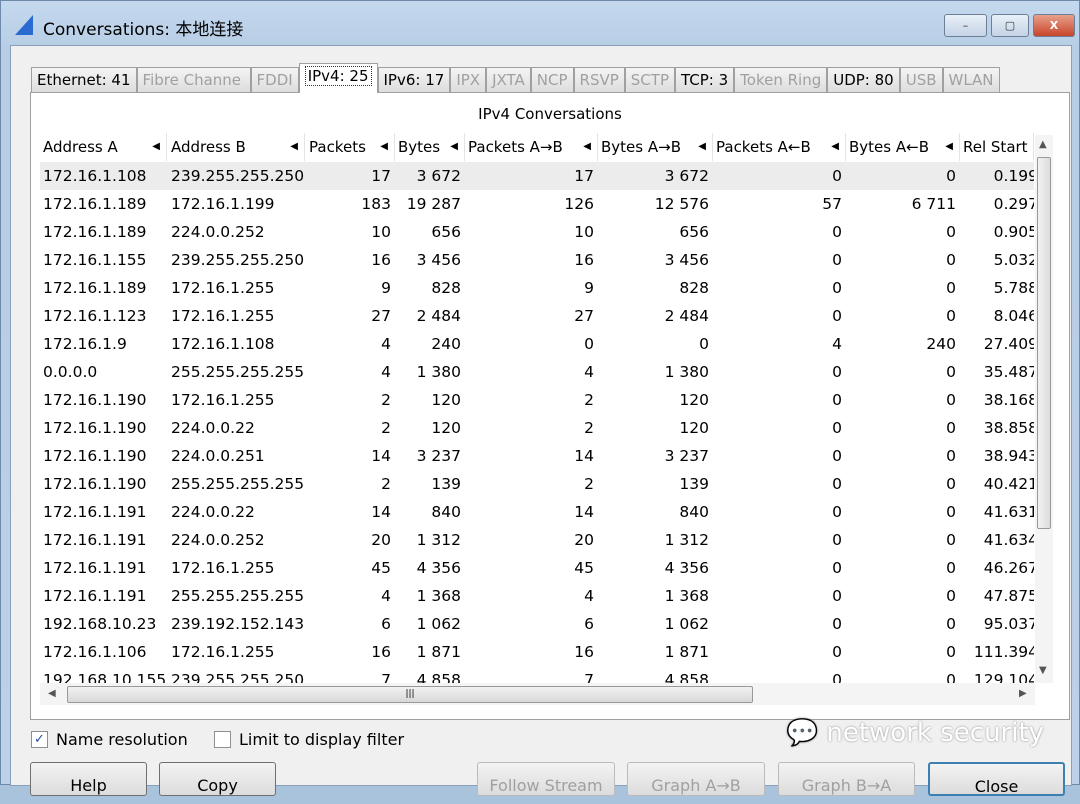  Describe the element at coordinates (704, 80) in the screenshot. I see `tab-tcp-3: TCP: 3` at that location.